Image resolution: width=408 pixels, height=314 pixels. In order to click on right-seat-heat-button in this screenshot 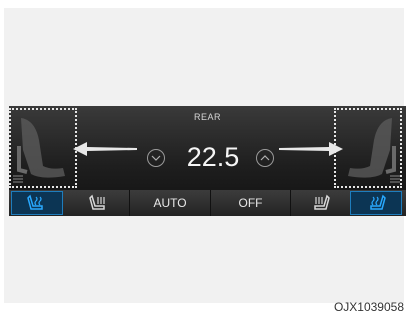, I will do `click(376, 203)`.